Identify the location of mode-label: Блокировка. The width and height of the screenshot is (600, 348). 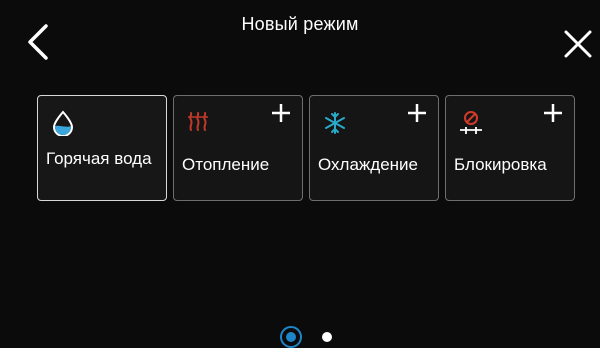
(500, 164).